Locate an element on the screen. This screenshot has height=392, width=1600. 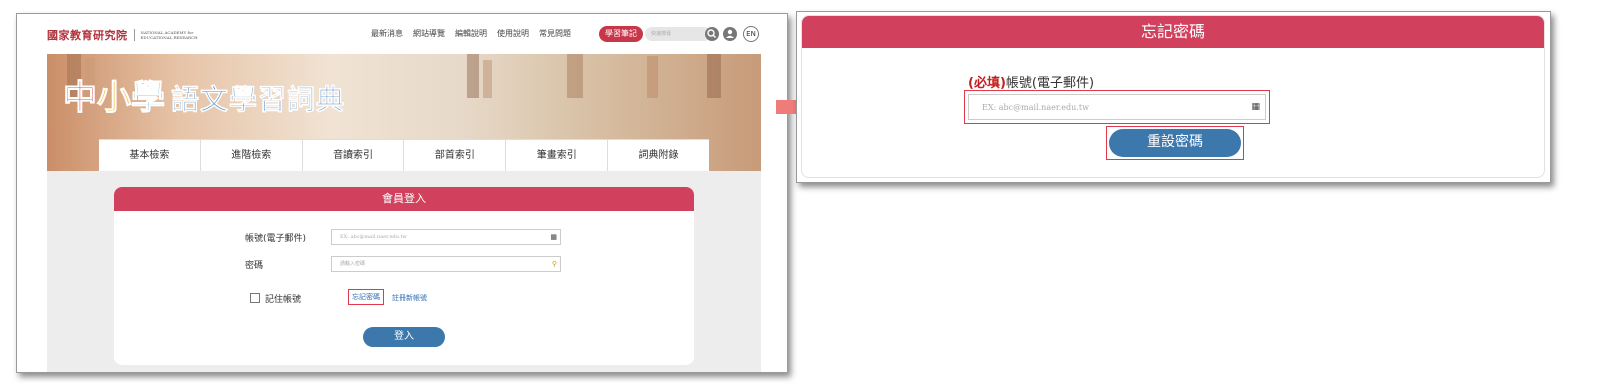
account-input: EX: abc@mail.naer.edu.tw ▦ is located at coordinates (446, 237).